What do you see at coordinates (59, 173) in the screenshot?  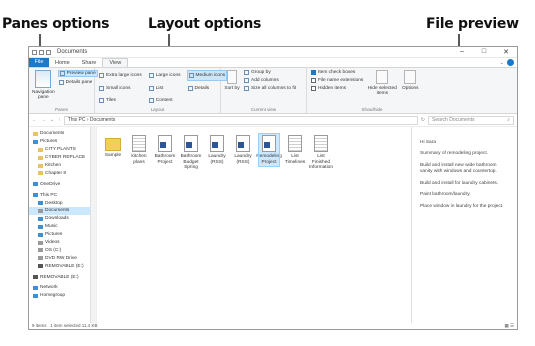 I see `nav-item-chapter-8: Chapter 8` at bounding box center [59, 173].